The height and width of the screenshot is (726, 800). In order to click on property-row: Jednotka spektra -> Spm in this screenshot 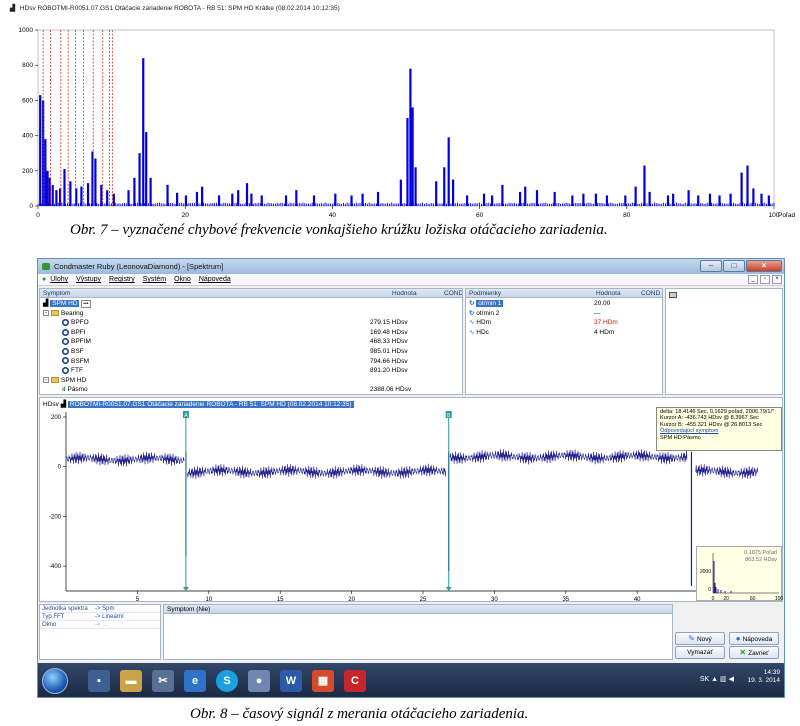, I will do `click(100, 609)`.